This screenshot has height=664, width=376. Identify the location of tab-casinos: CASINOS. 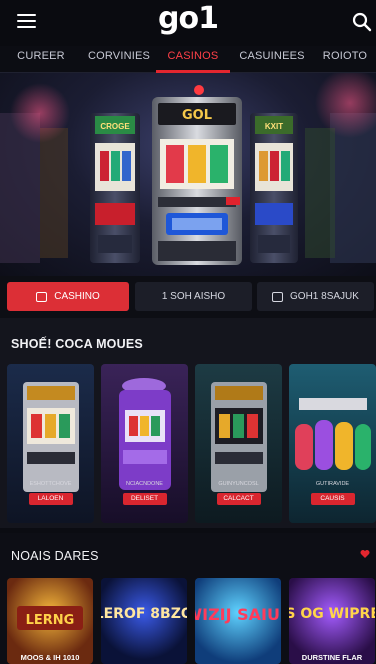
(193, 59).